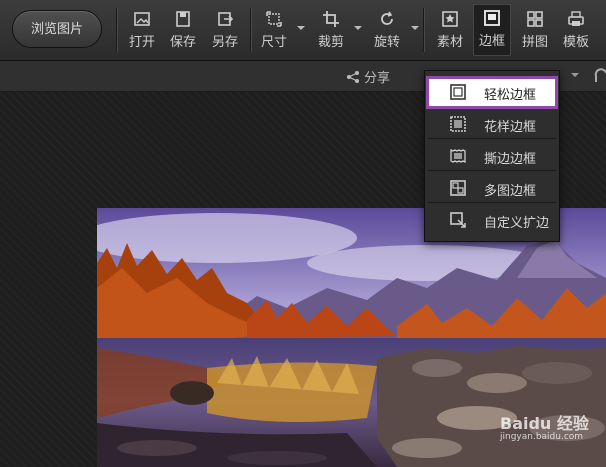  What do you see at coordinates (510, 191) in the screenshot?
I see `menu-item-label: 多图边框` at bounding box center [510, 191].